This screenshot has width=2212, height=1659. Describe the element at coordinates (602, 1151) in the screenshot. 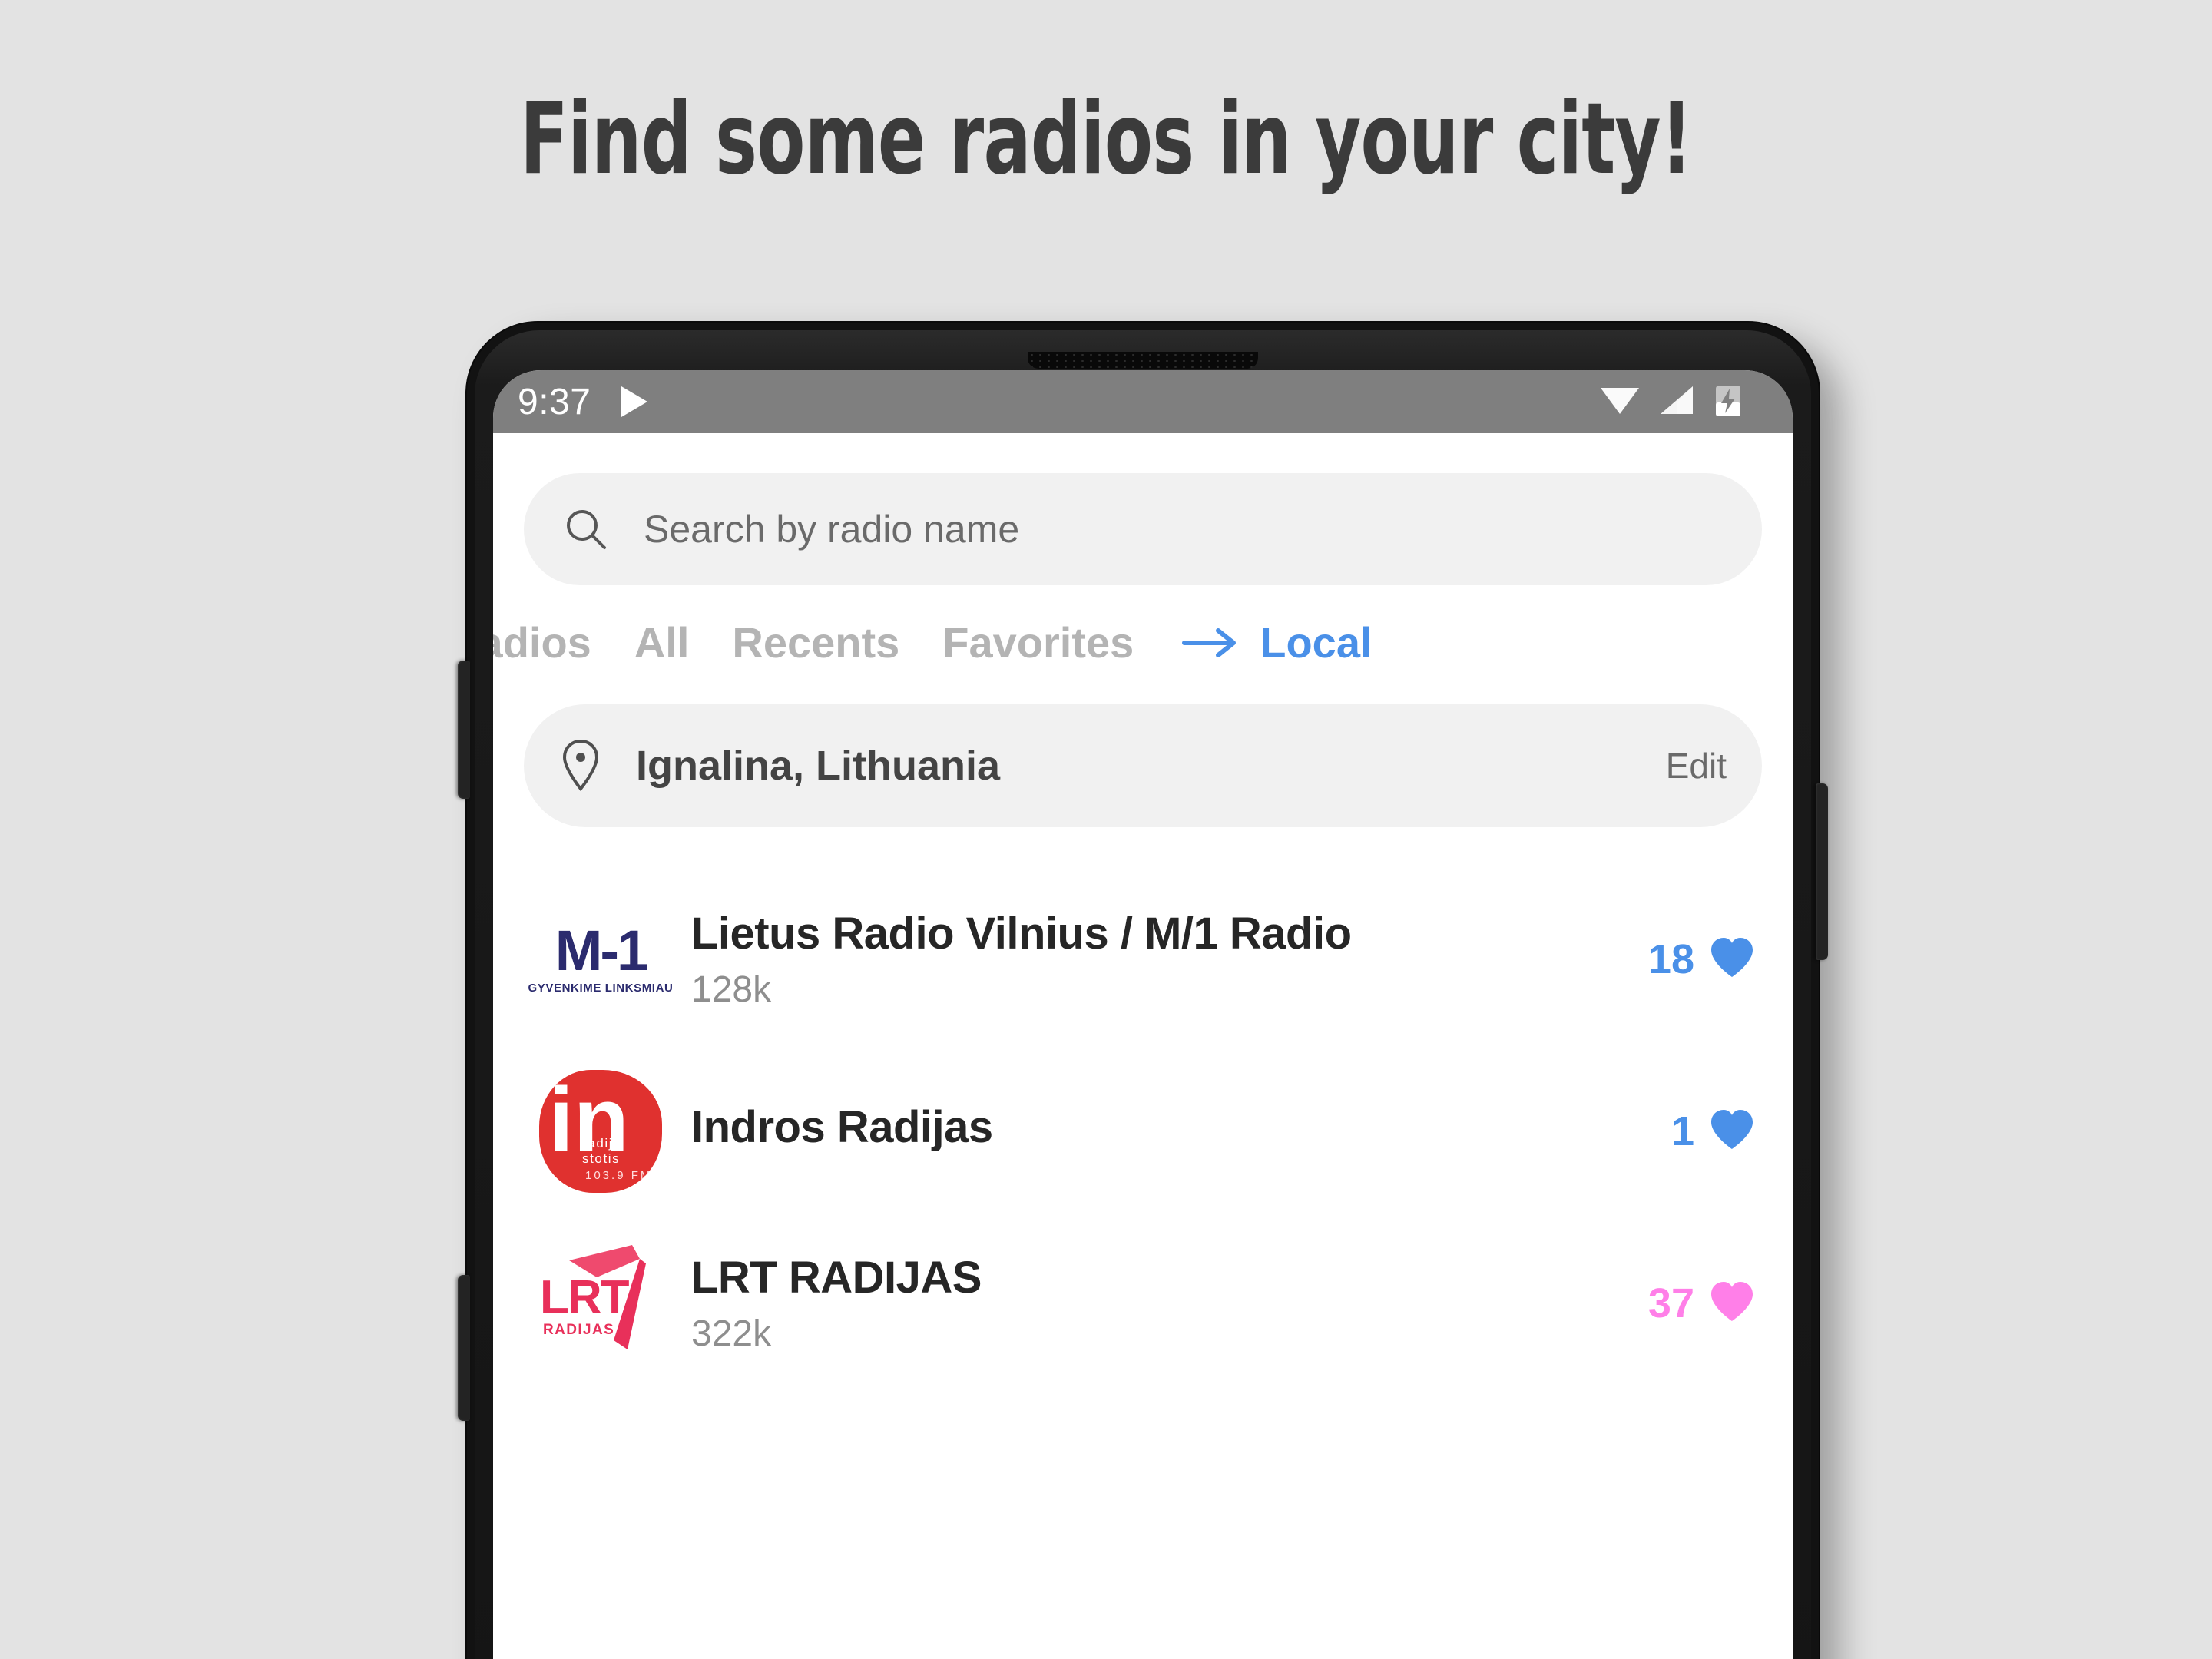

I see `indros-logo-line1: radijo stotis` at that location.